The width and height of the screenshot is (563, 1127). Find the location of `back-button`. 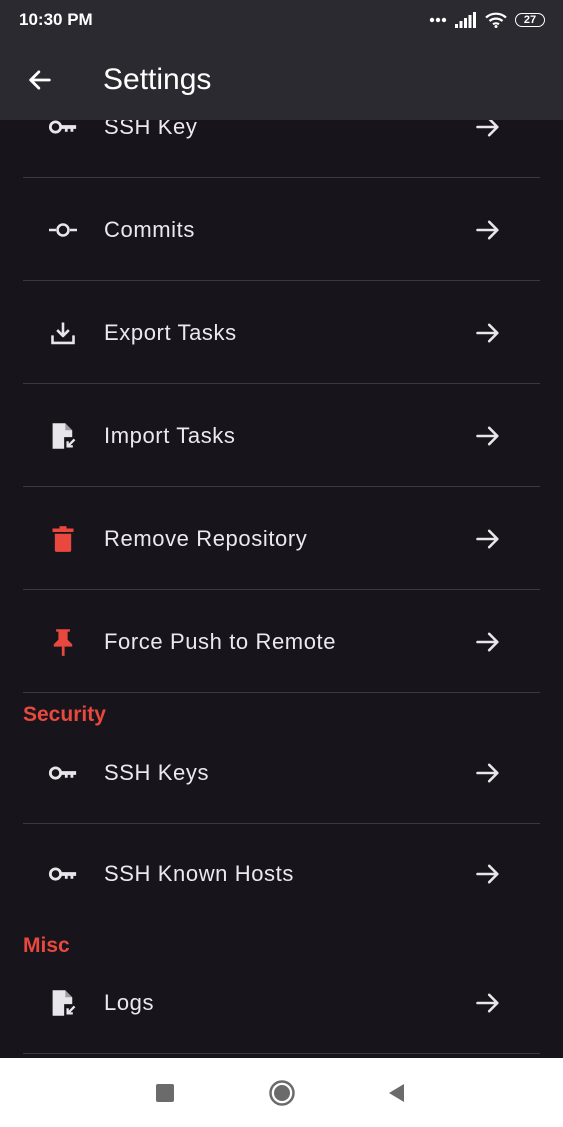

back-button is located at coordinates (40, 80).